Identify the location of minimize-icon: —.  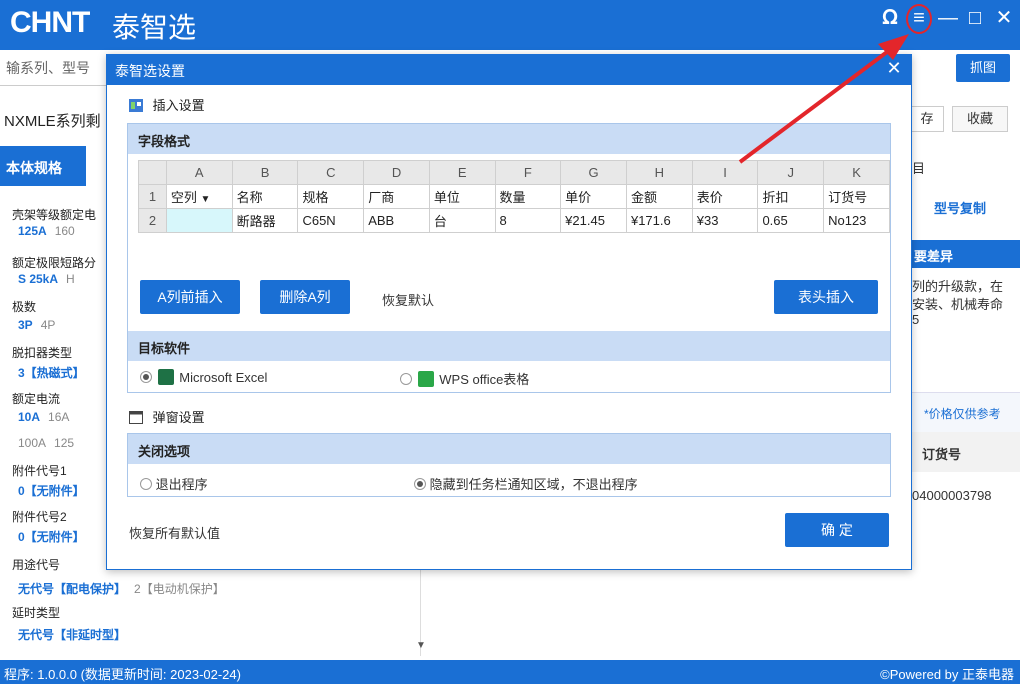
(948, 18).